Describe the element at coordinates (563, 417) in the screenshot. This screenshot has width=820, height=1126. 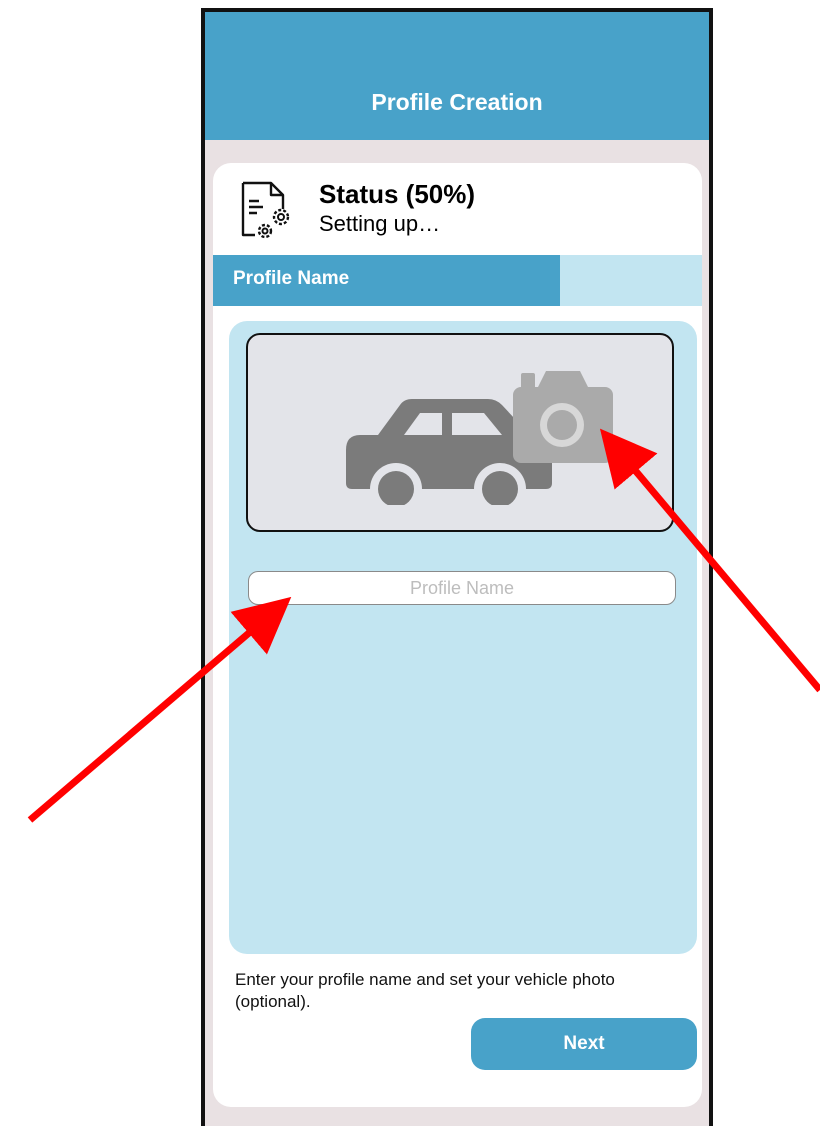
I see `camera-icon` at that location.